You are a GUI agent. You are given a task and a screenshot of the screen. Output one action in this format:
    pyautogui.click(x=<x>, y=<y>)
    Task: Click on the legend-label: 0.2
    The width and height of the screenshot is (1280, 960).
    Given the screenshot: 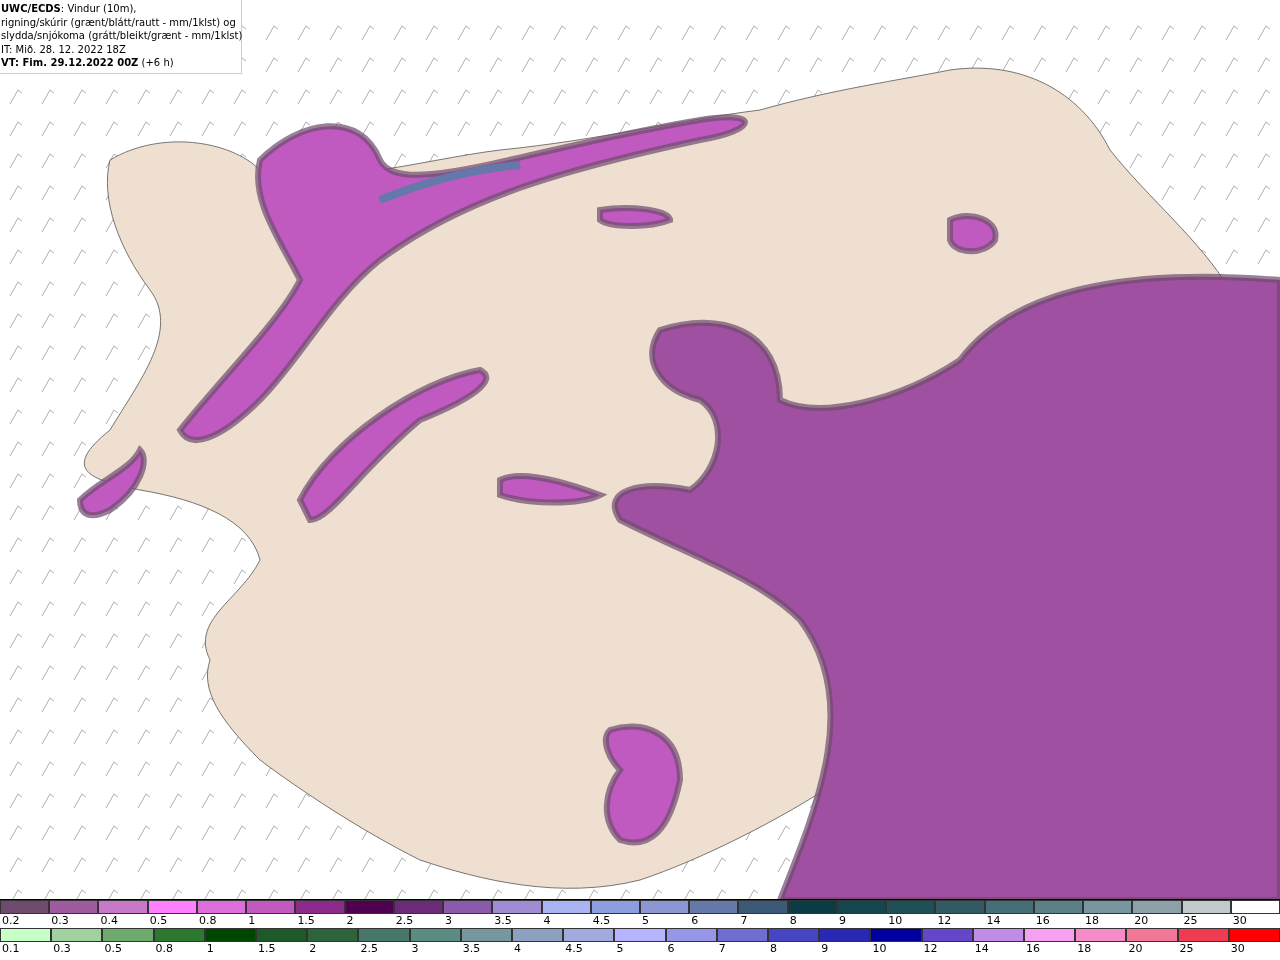 What is the action you would take?
    pyautogui.click(x=10, y=921)
    